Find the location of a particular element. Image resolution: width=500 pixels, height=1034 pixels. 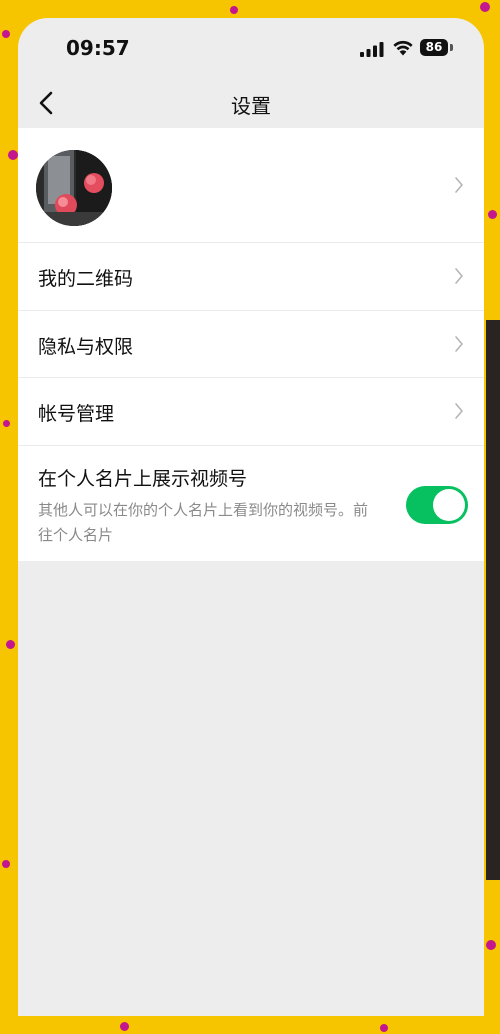

channel-card-toggle is located at coordinates (437, 505).